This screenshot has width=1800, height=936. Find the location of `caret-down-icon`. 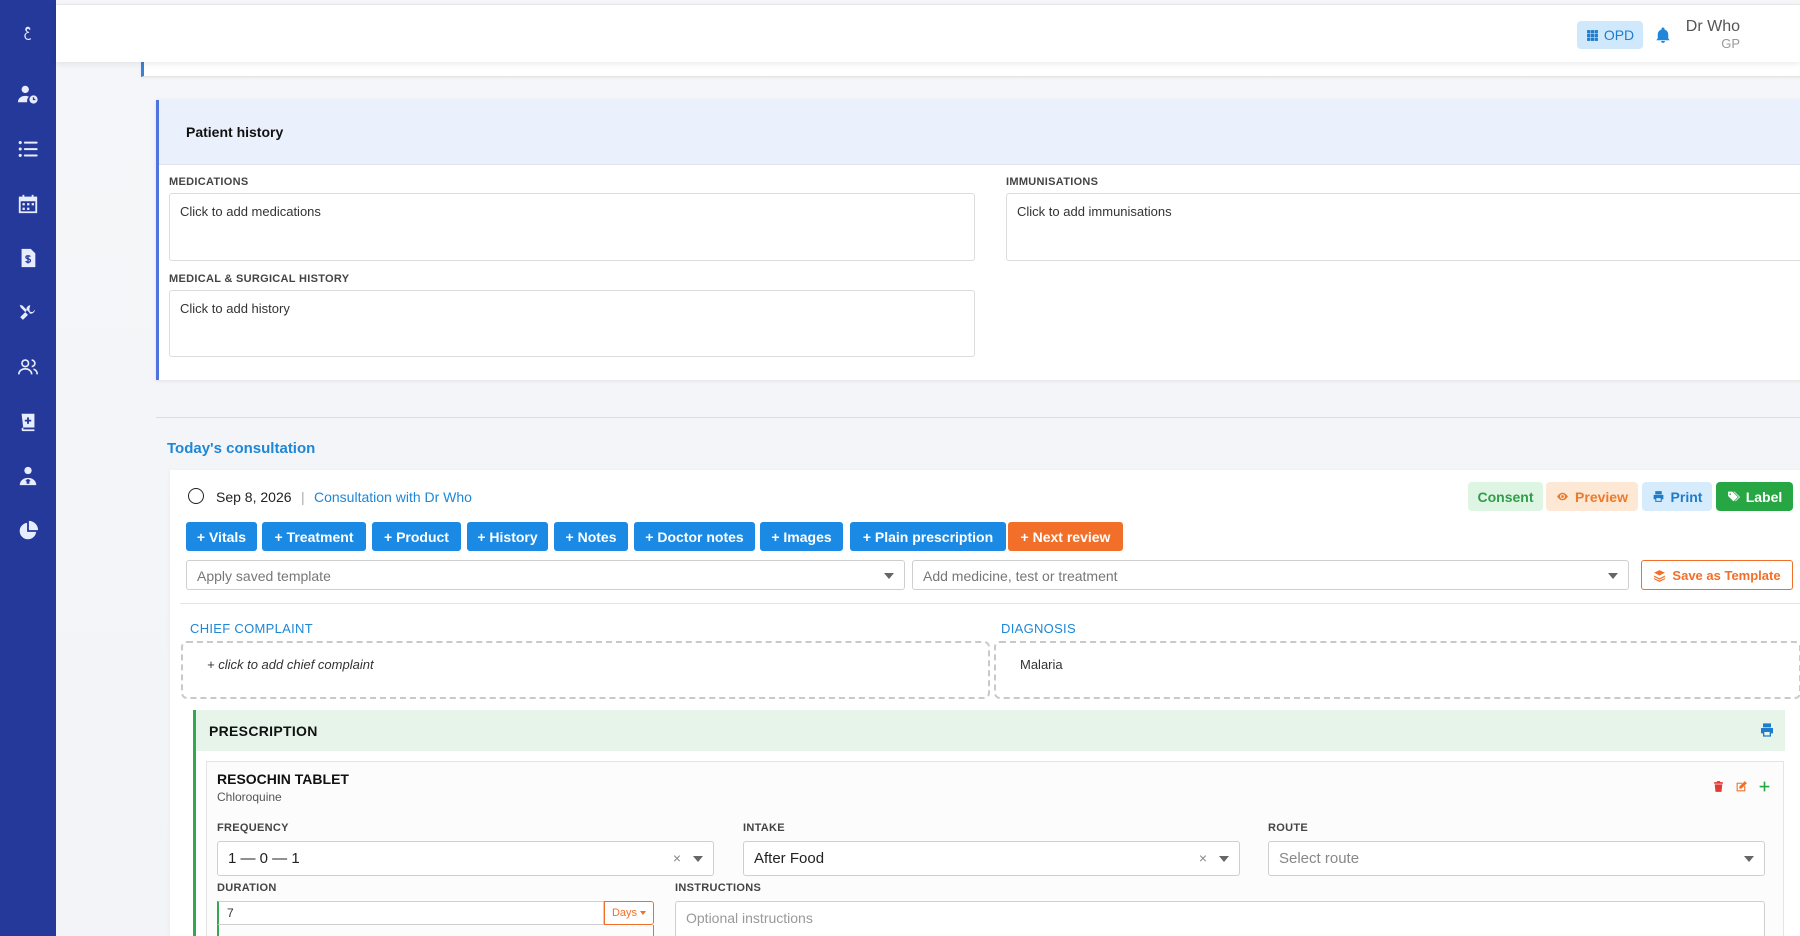

caret-down-icon is located at coordinates (643, 913).